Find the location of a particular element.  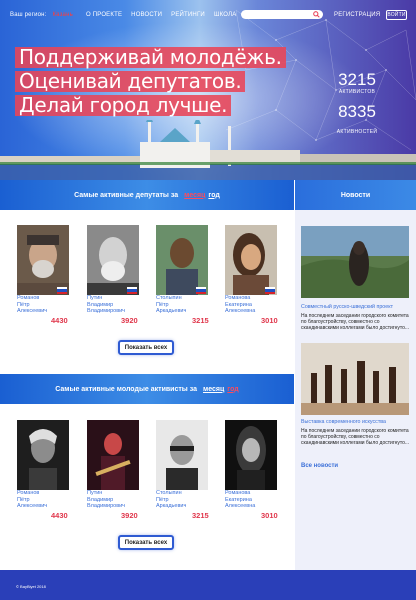

activists-header-text: Самые активные молодые активисты за is located at coordinates (126, 389).